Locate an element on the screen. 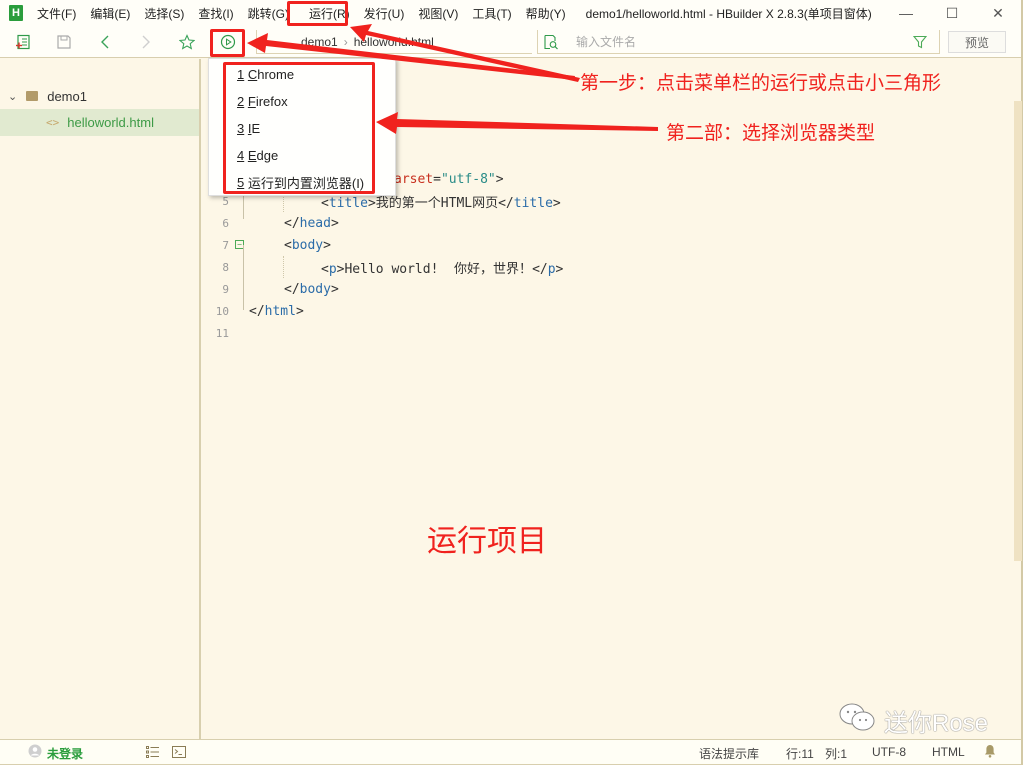 The width and height of the screenshot is (1023, 765). cursor-row: 行:11 is located at coordinates (800, 754).